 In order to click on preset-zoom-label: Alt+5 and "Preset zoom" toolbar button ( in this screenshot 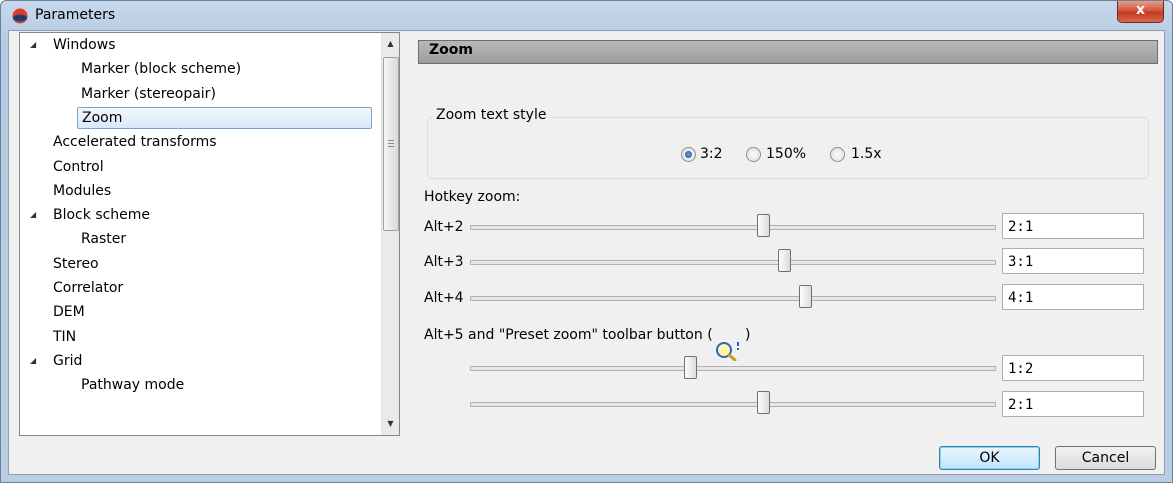, I will do `click(568, 335)`.